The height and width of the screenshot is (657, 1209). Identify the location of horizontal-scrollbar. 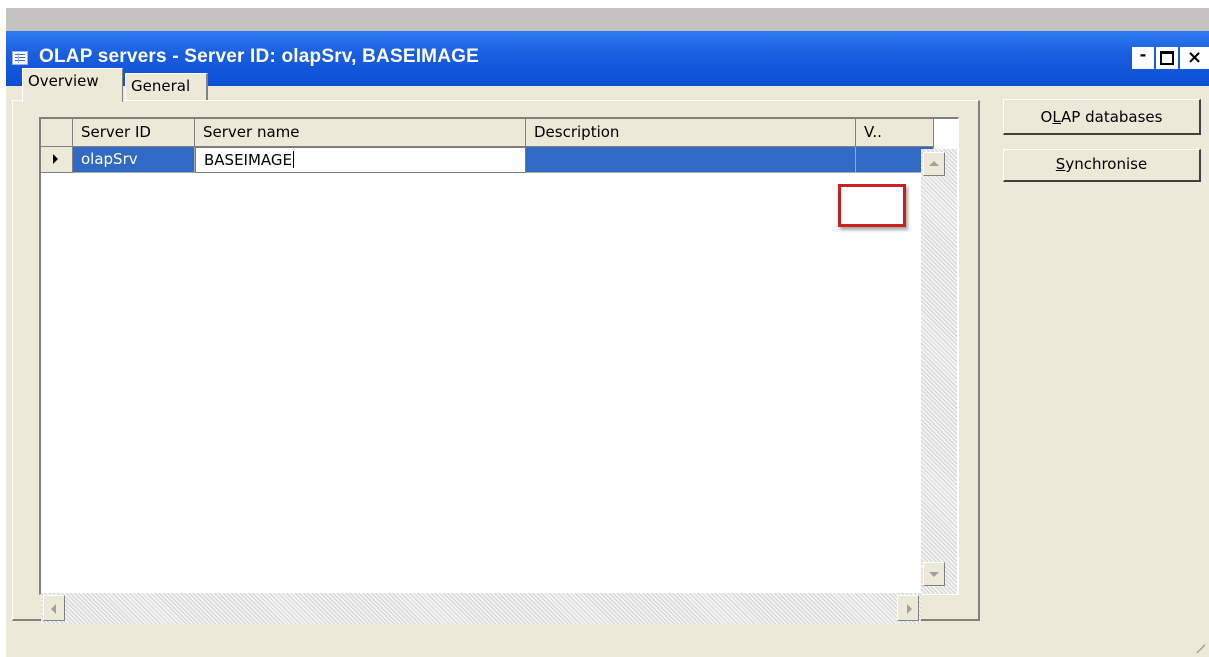
(481, 608).